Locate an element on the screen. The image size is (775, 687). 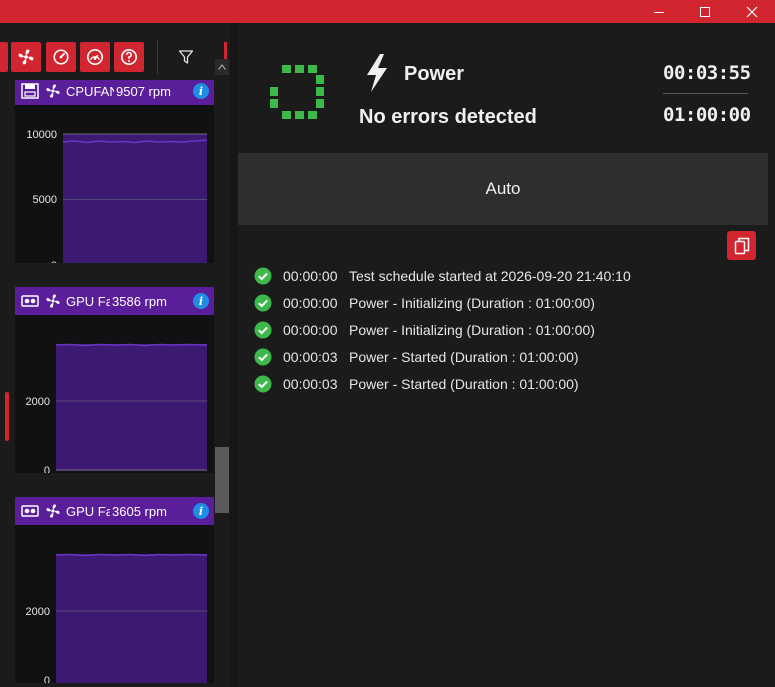
title-bar is located at coordinates (387, 11).